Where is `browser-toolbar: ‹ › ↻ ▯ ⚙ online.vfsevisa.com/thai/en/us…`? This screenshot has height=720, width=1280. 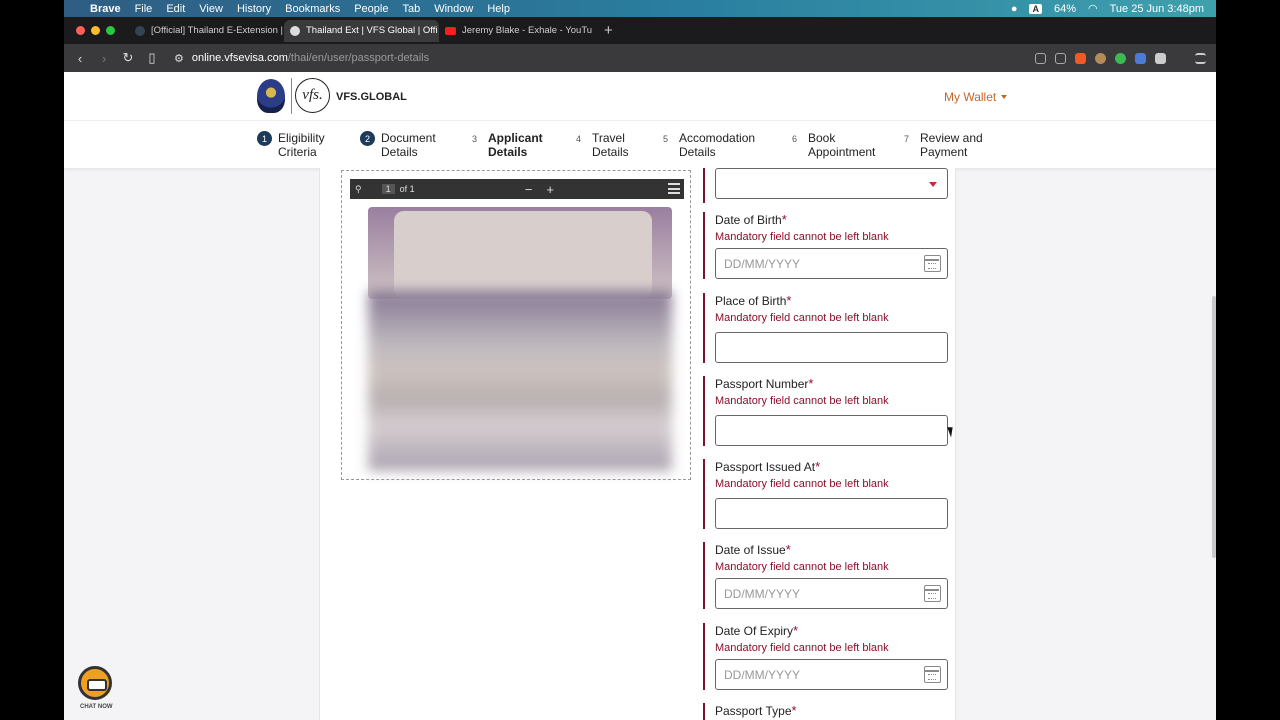
browser-toolbar: ‹ › ↻ ▯ ⚙ online.vfsevisa.com/thai/en/us… is located at coordinates (640, 58).